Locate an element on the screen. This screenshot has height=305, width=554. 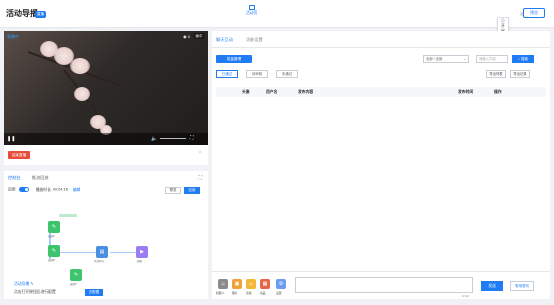
robot-icon: ☺ is located at coordinates (223, 284).